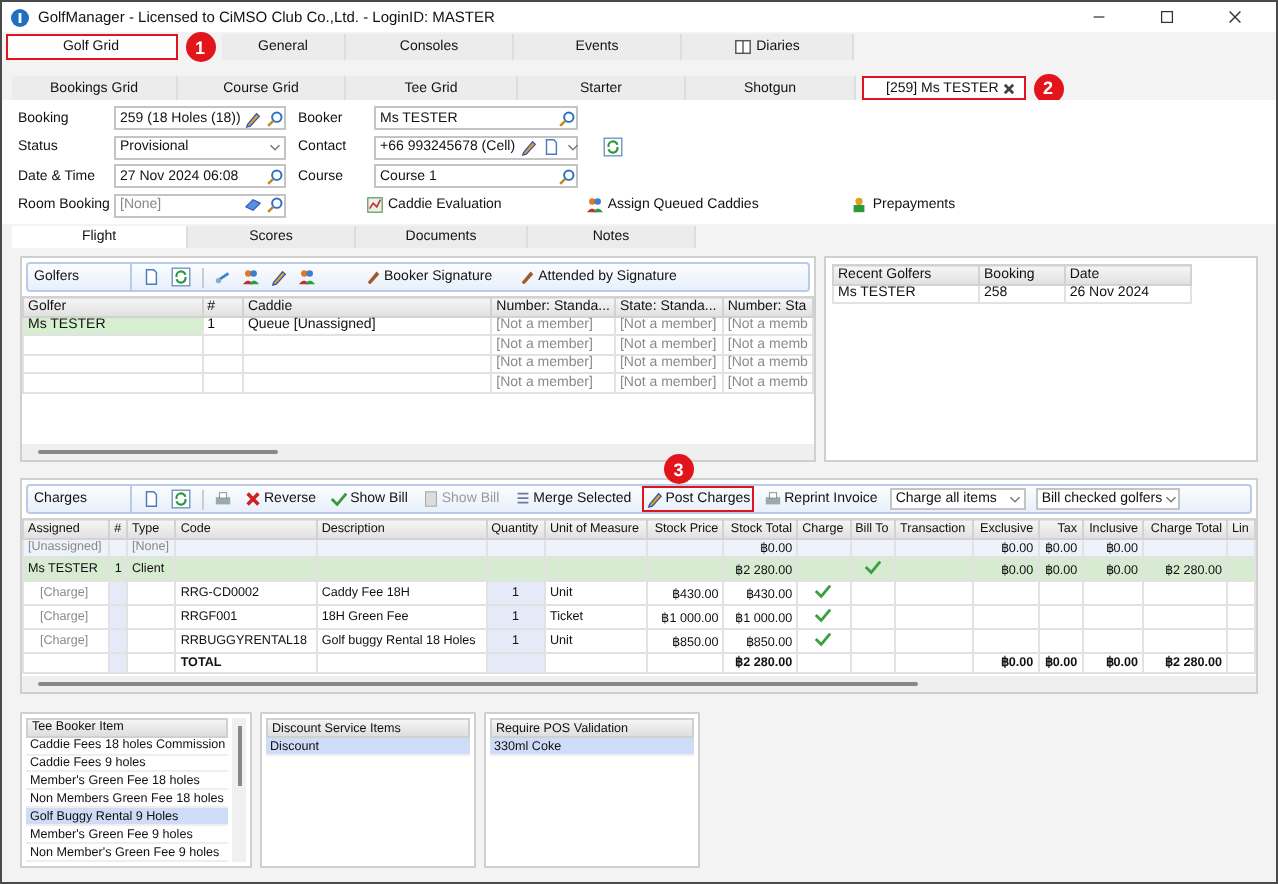 The height and width of the screenshot is (884, 1278). What do you see at coordinates (1048, 88) in the screenshot?
I see `callout-badge: 2` at bounding box center [1048, 88].